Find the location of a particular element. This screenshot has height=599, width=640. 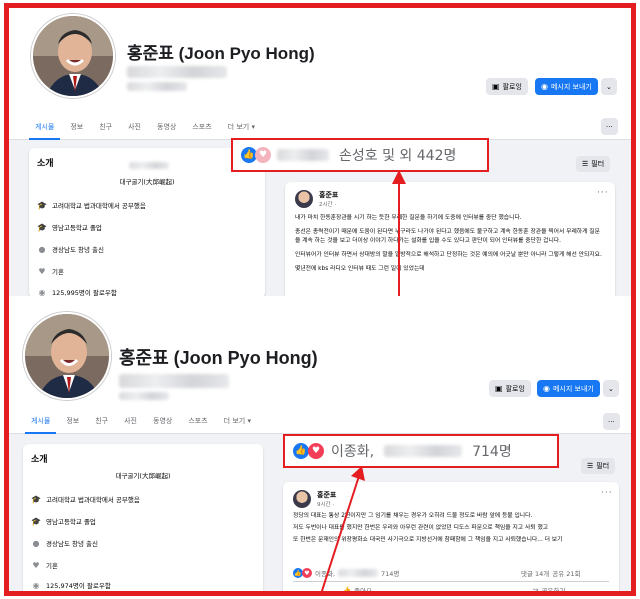

redacted-intro is located at coordinates (149, 165).